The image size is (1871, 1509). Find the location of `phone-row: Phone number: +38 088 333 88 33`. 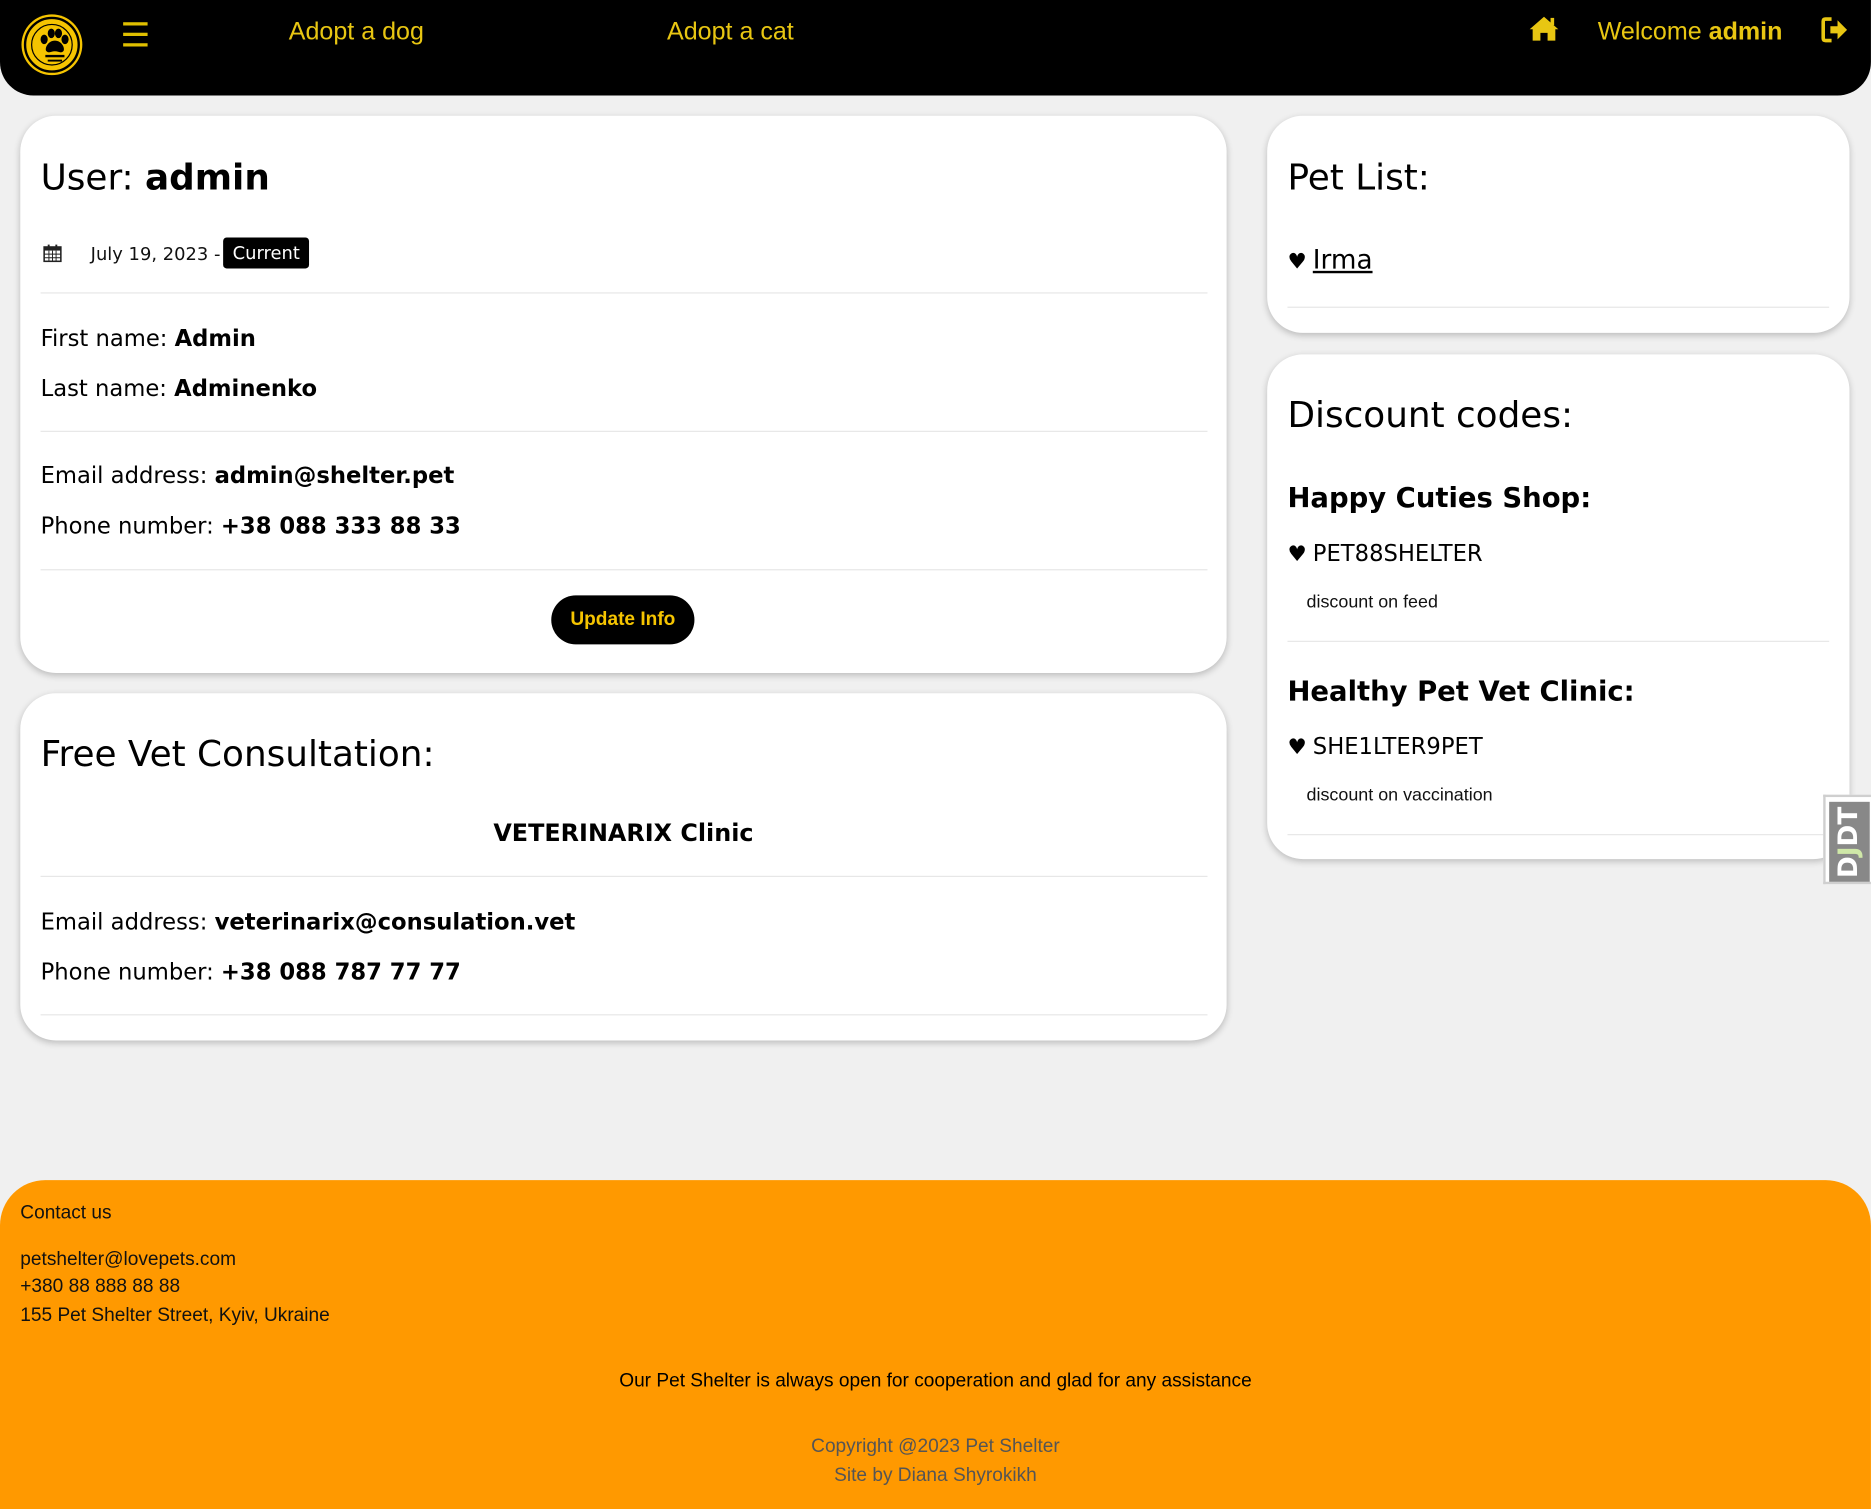

phone-row: Phone number: +38 088 333 88 33 is located at coordinates (251, 526).